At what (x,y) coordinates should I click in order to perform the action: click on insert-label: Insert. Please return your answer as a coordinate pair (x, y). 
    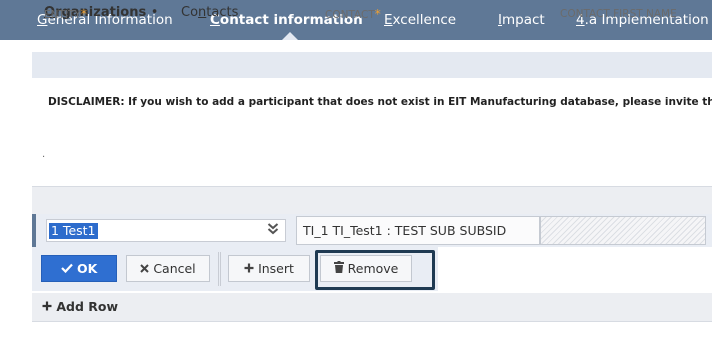
    Looking at the image, I should click on (276, 268).